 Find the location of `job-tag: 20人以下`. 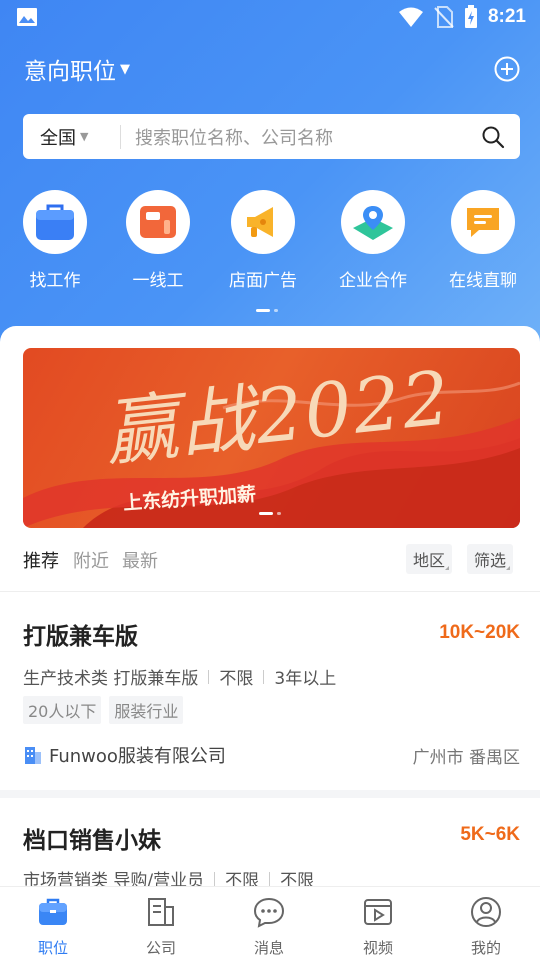

job-tag: 20人以下 is located at coordinates (62, 710).